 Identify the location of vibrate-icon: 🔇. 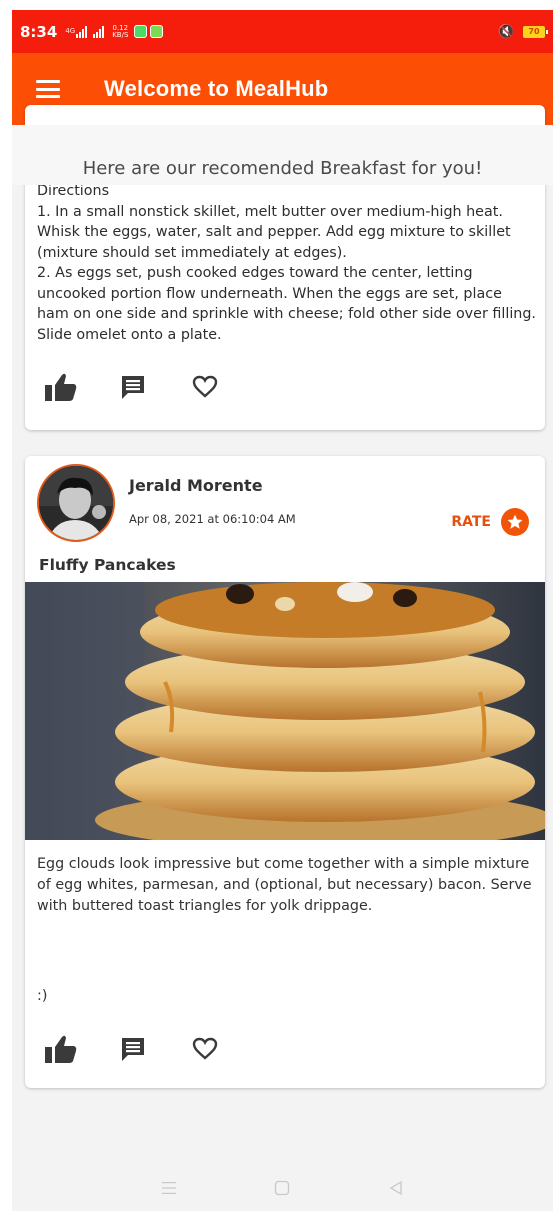
(506, 31).